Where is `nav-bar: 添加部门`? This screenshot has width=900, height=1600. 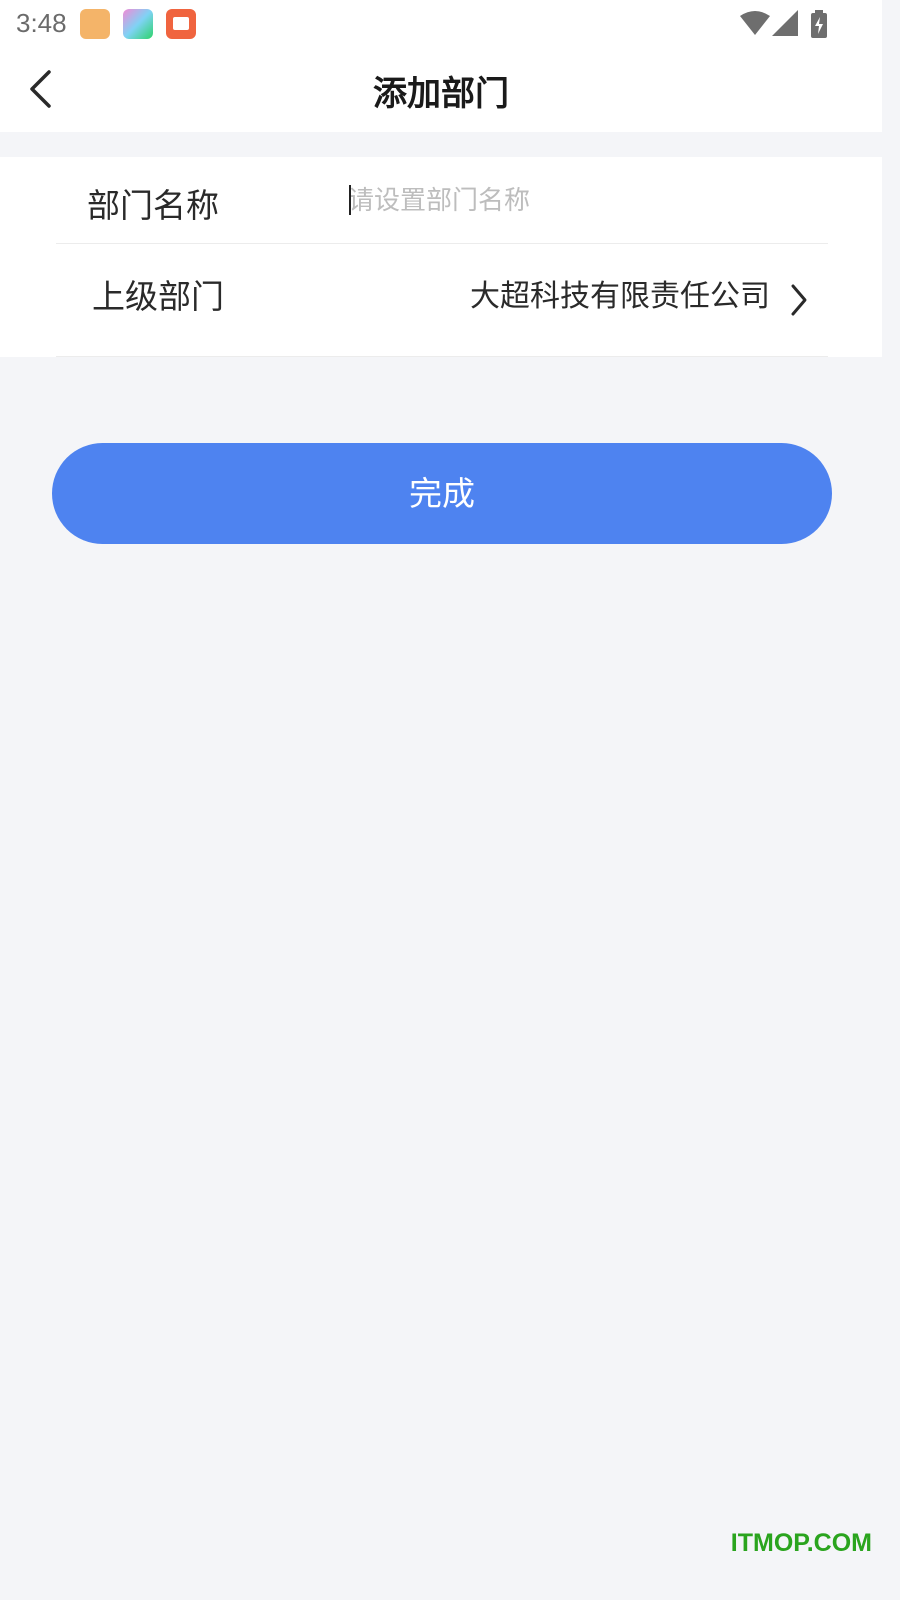 nav-bar: 添加部门 is located at coordinates (441, 90).